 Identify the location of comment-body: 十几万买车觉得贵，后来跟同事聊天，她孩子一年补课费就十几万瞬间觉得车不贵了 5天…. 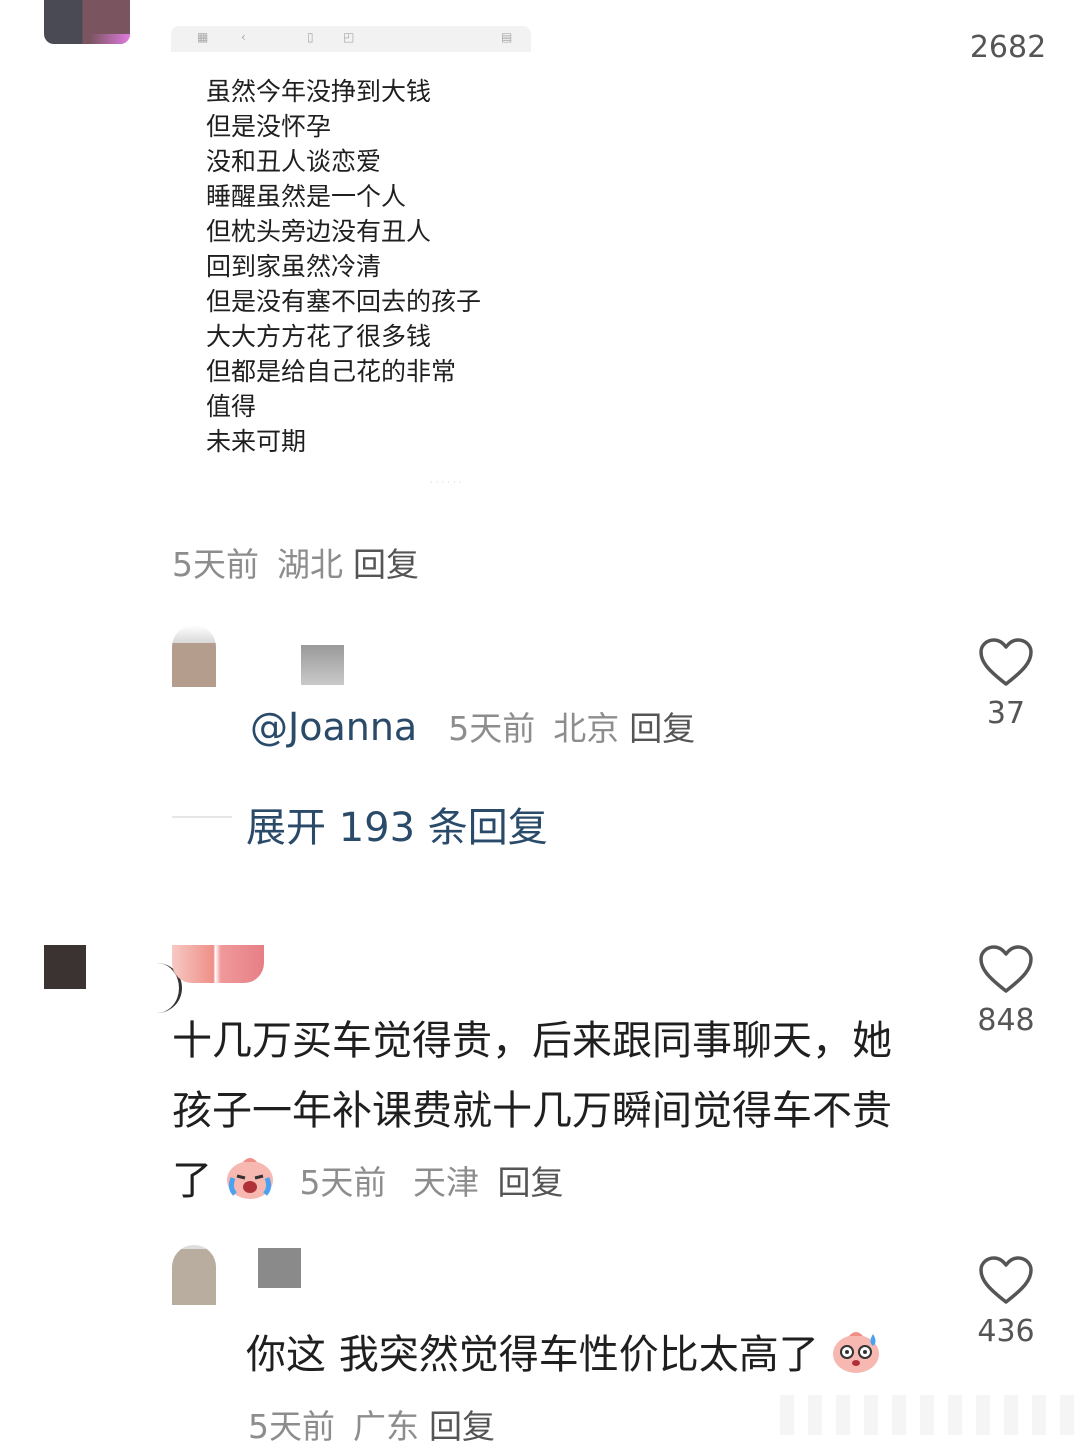
(537, 1114).